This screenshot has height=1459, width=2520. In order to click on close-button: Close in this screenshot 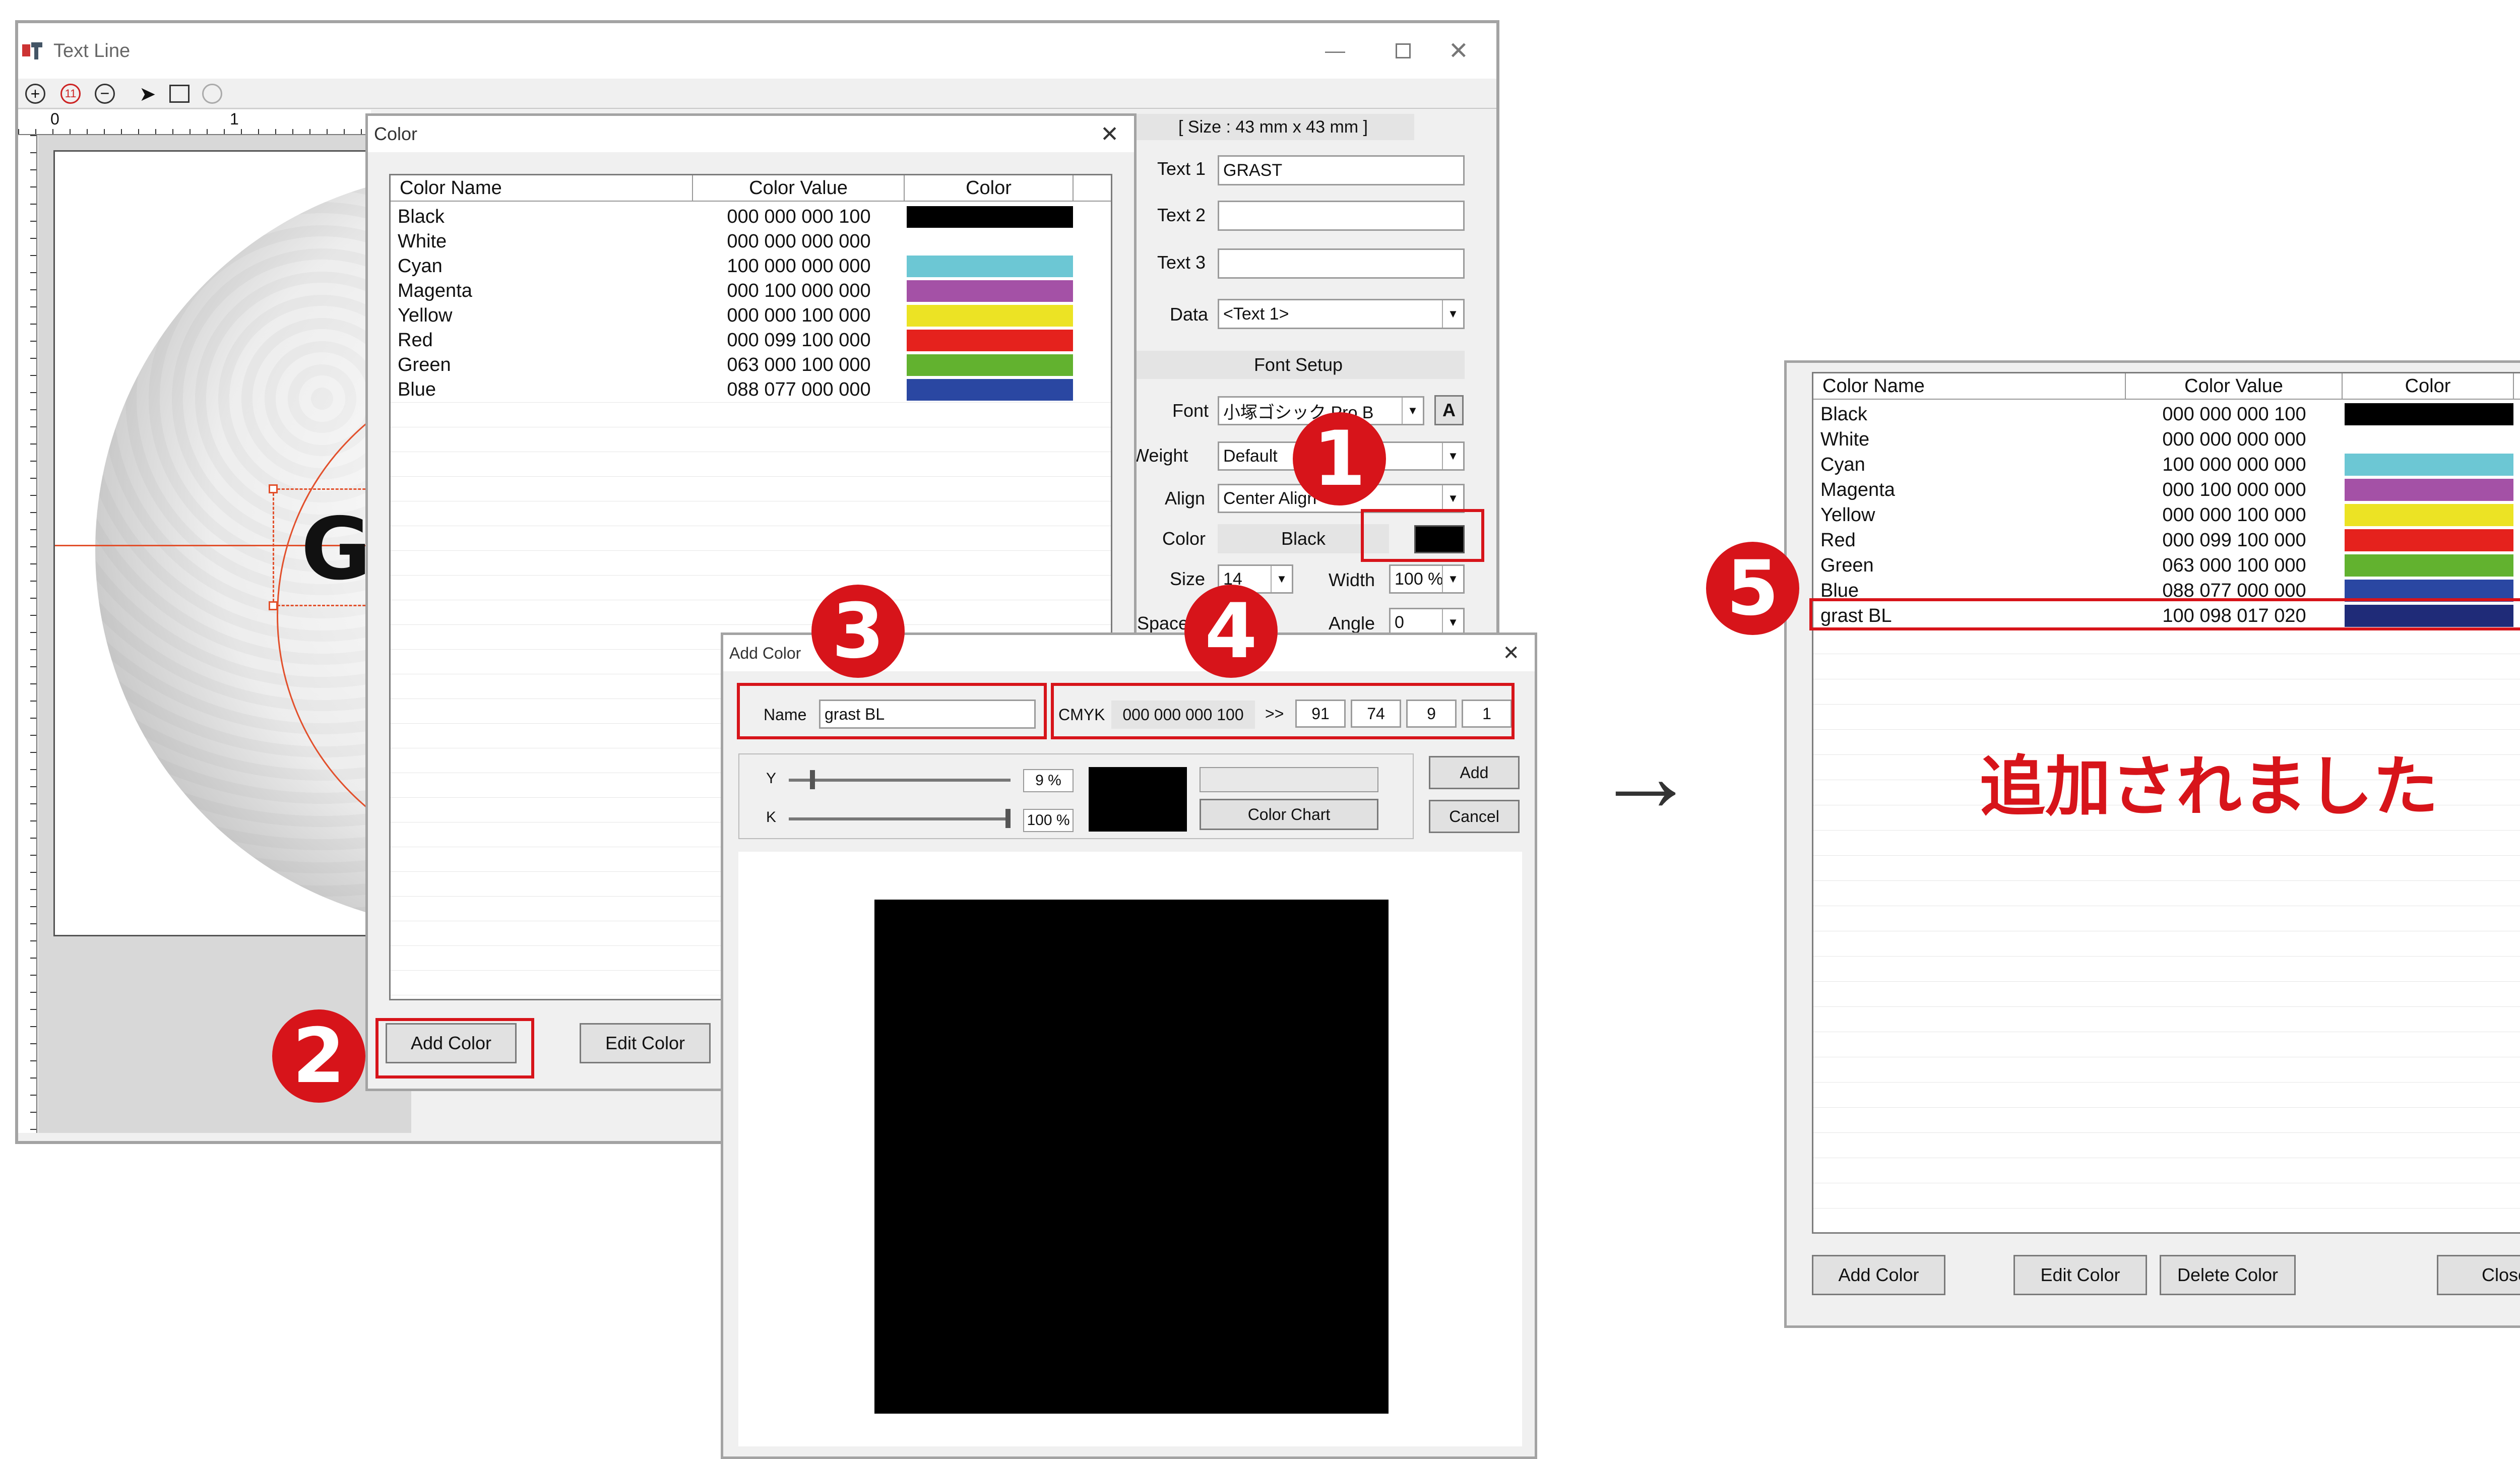, I will do `click(2479, 1275)`.